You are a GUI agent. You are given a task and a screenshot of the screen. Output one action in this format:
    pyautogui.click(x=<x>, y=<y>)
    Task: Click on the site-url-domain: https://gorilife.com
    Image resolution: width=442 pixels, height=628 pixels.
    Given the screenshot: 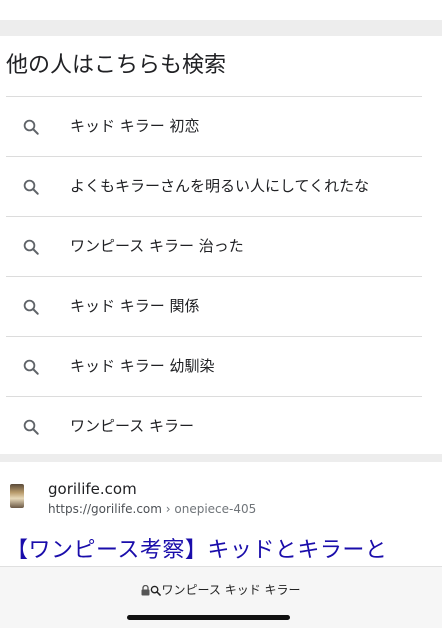 What is the action you would take?
    pyautogui.click(x=105, y=509)
    